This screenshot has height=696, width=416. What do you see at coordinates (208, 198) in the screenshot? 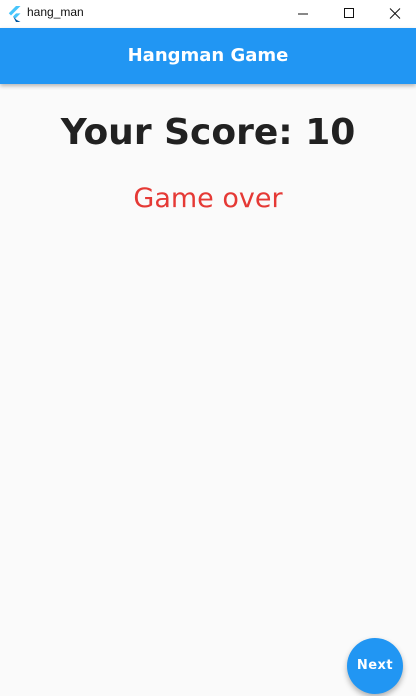
I see `game-status-text: Game over` at bounding box center [208, 198].